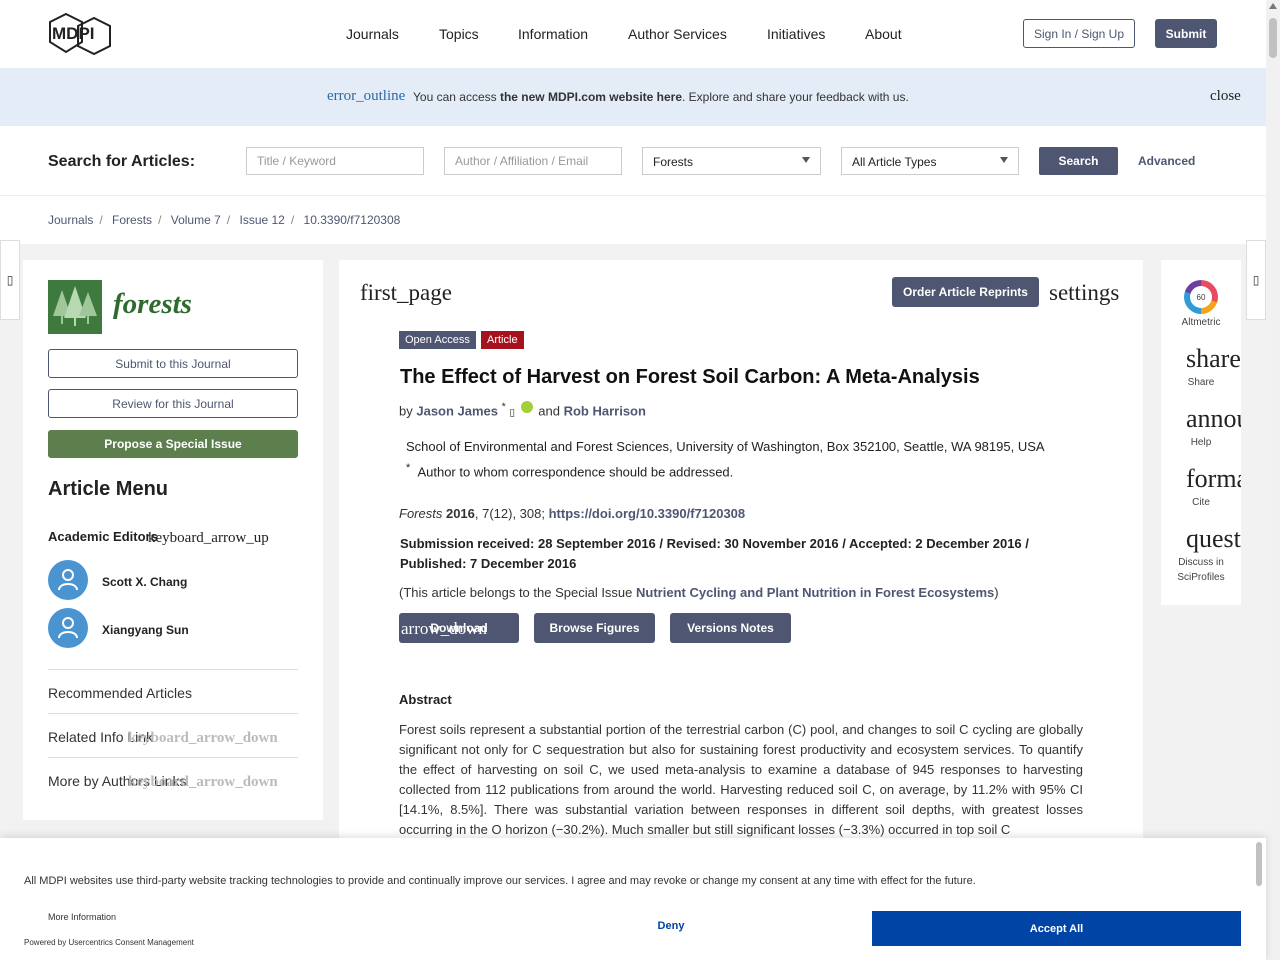  What do you see at coordinates (1273, 38) in the screenshot?
I see `scroll-thumb` at bounding box center [1273, 38].